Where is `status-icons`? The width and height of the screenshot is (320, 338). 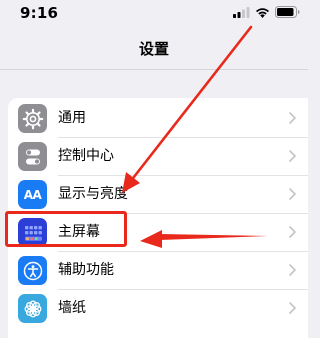 status-icons is located at coordinates (266, 12).